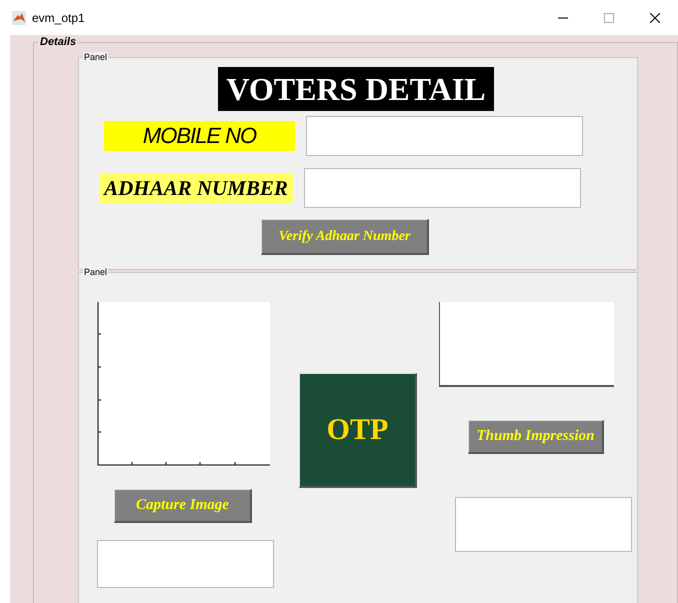 The height and width of the screenshot is (603, 678). What do you see at coordinates (345, 237) in the screenshot?
I see `verify-button: Verify Adhaar Number` at bounding box center [345, 237].